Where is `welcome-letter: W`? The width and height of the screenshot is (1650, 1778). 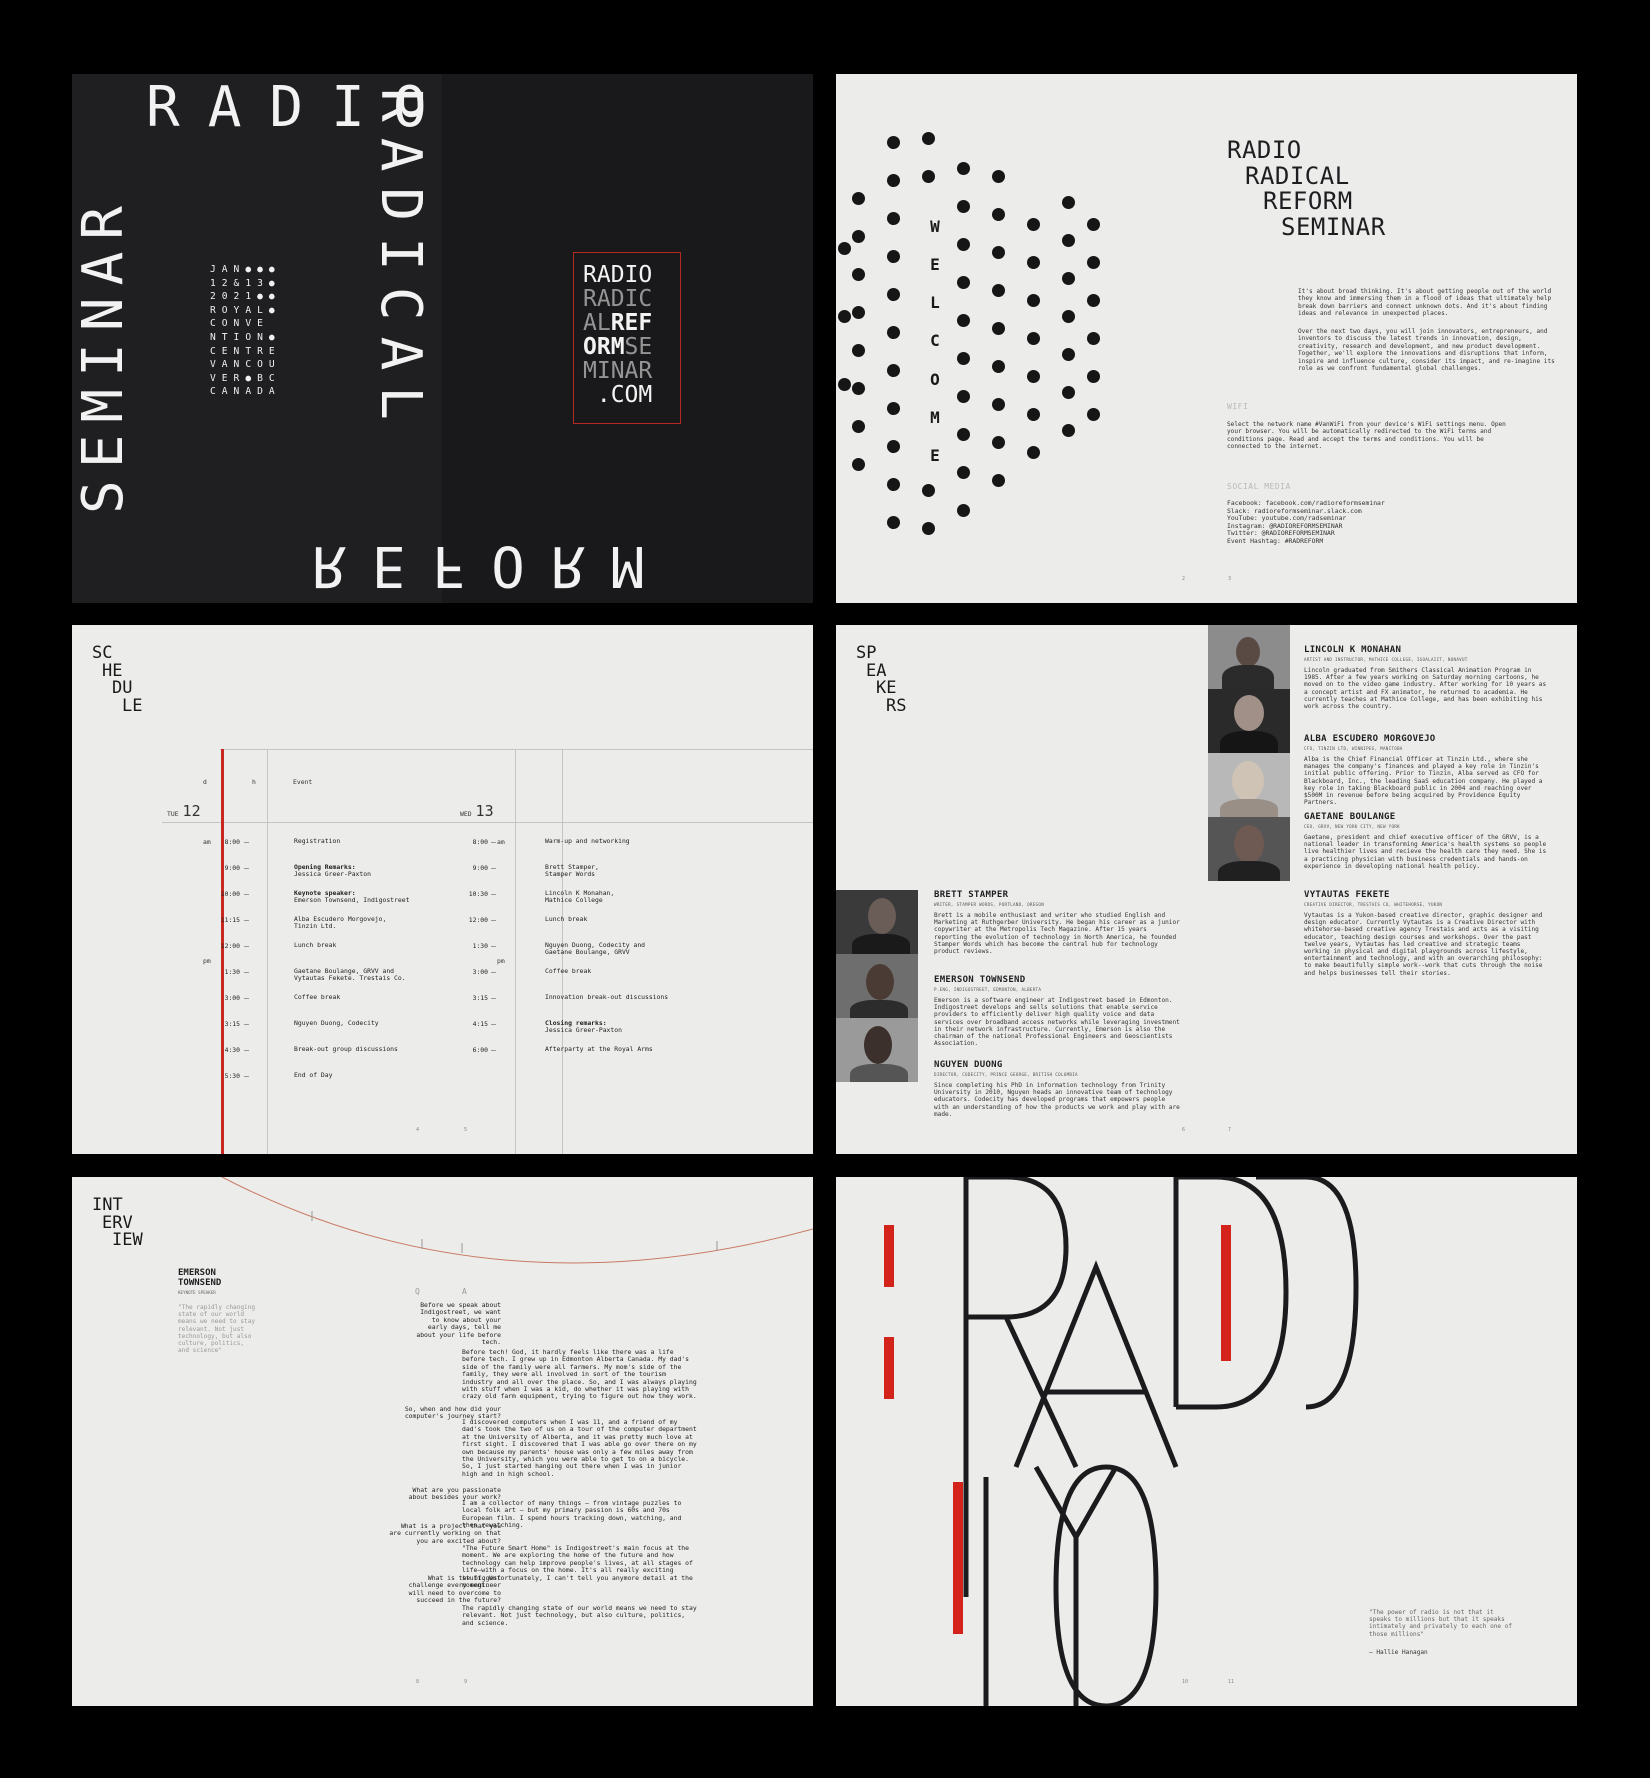
welcome-letter: W is located at coordinates (935, 226).